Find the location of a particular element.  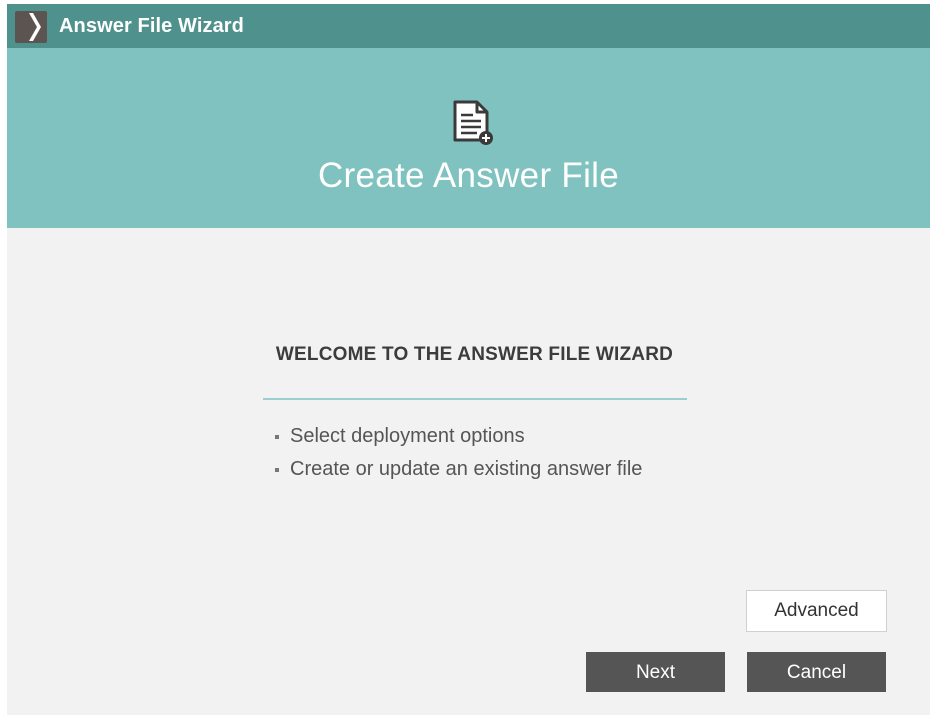

list-item: Create or update an existing answer file is located at coordinates (458, 469).